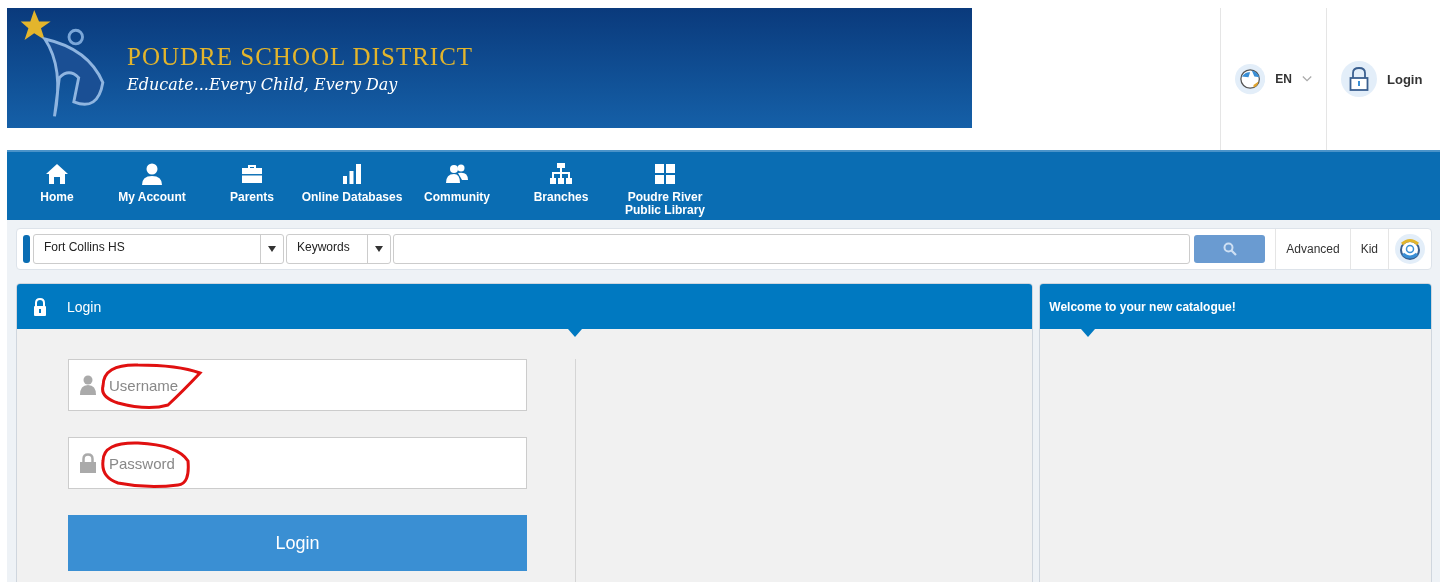  Describe the element at coordinates (352, 174) in the screenshot. I see `bar-chart-icon` at that location.